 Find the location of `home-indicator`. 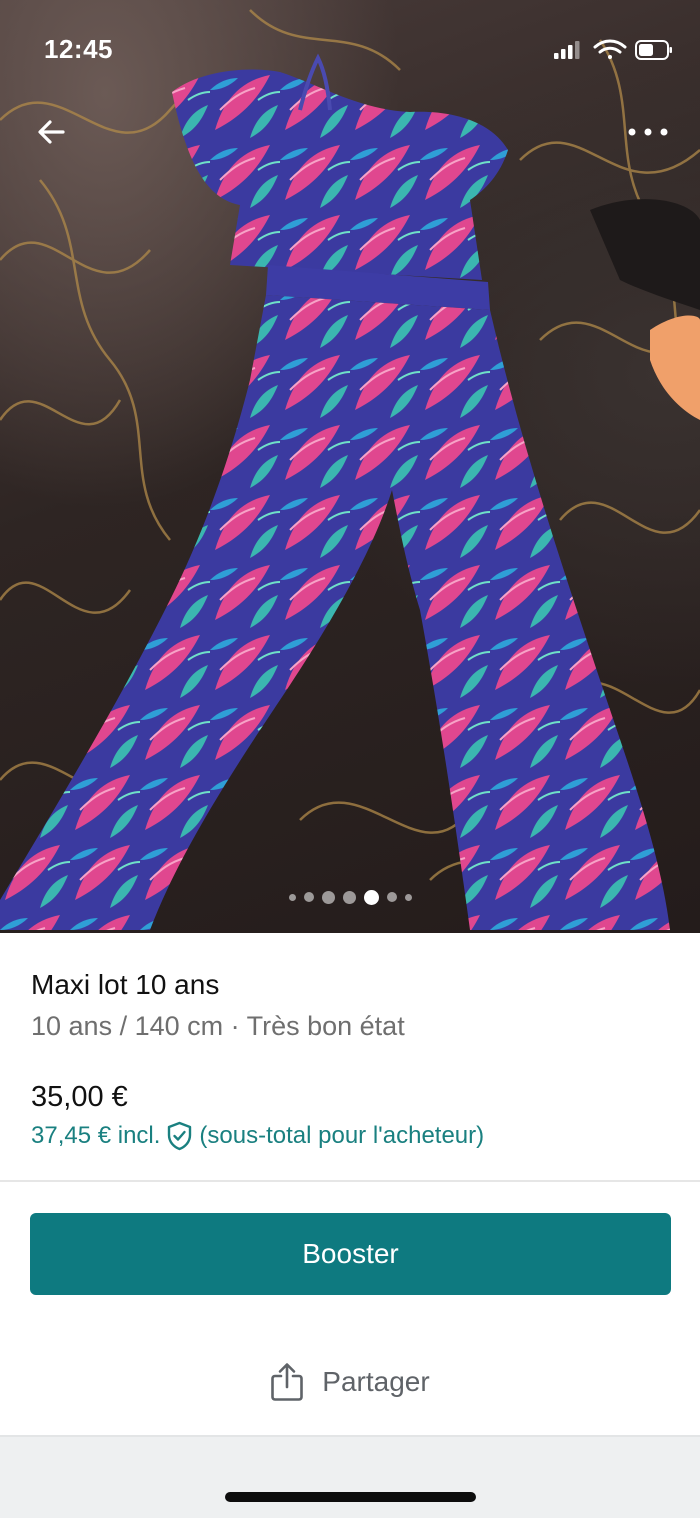

home-indicator is located at coordinates (350, 1497).